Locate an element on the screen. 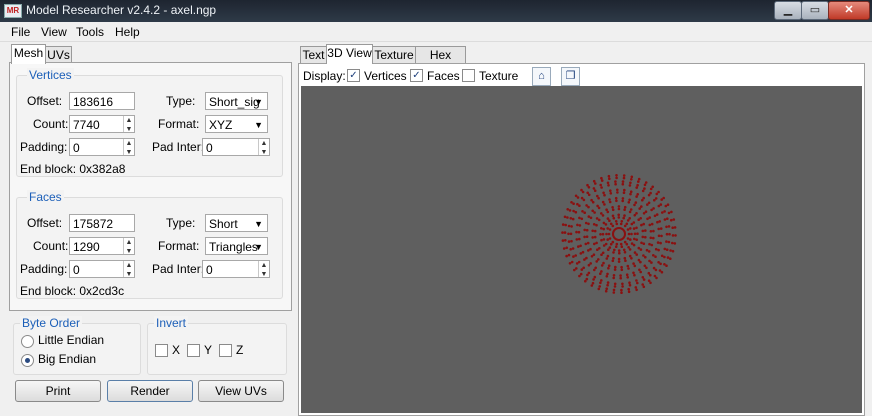  menu-tools: Tools is located at coordinates (90, 32).